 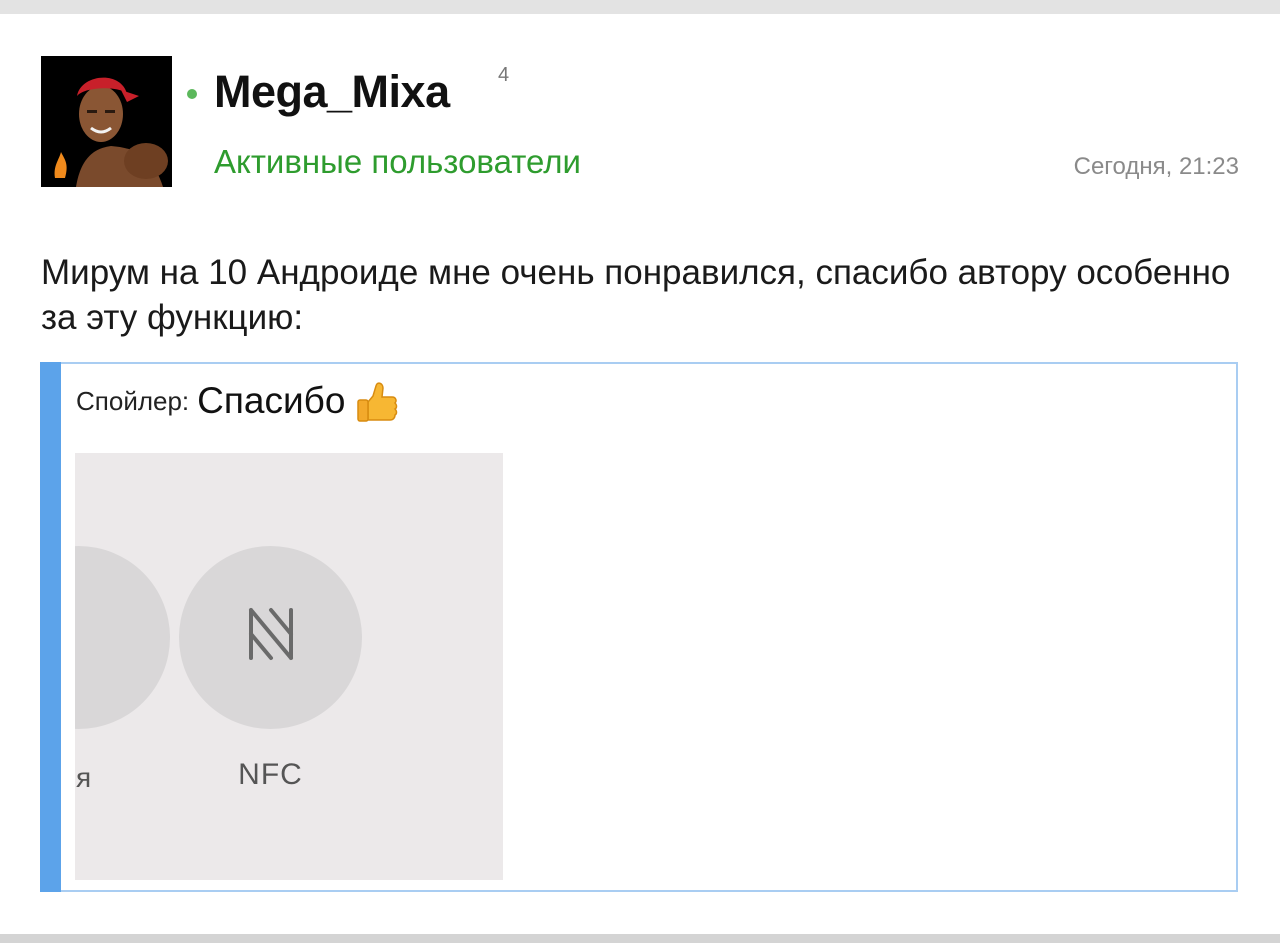 What do you see at coordinates (640, 938) in the screenshot?
I see `bottom-divider` at bounding box center [640, 938].